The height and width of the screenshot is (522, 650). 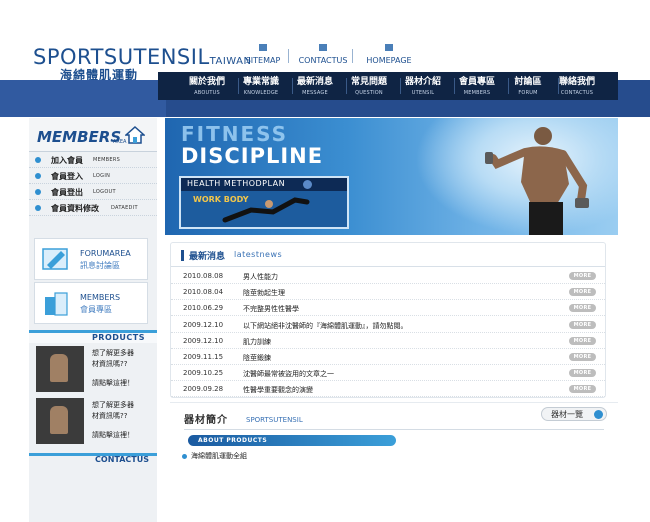 I want to click on runner-figure, so click(x=266, y=210).